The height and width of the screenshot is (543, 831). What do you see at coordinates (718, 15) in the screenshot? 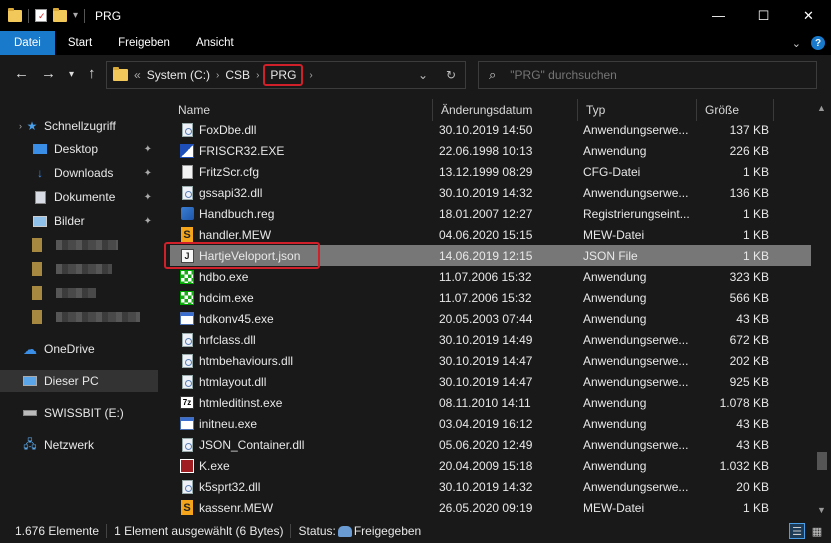
I see `minimize-button: —` at bounding box center [718, 15].